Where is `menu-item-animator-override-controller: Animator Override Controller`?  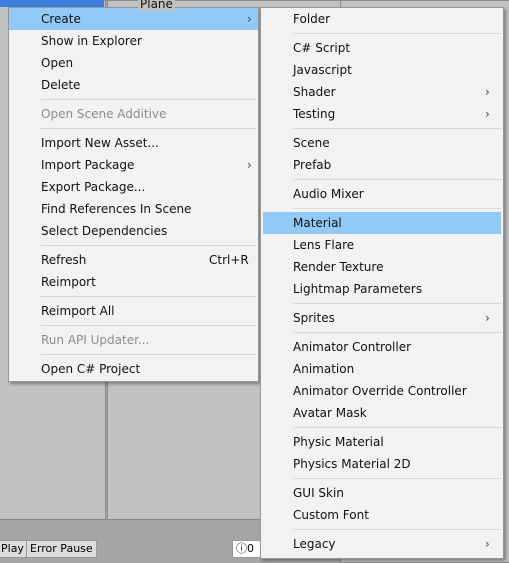
menu-item-animator-override-controller: Animator Override Controller is located at coordinates (382, 391).